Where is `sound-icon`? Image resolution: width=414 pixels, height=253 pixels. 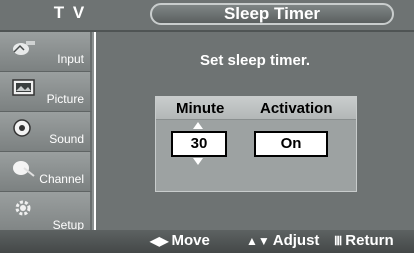
sound-icon is located at coordinates (22, 128).